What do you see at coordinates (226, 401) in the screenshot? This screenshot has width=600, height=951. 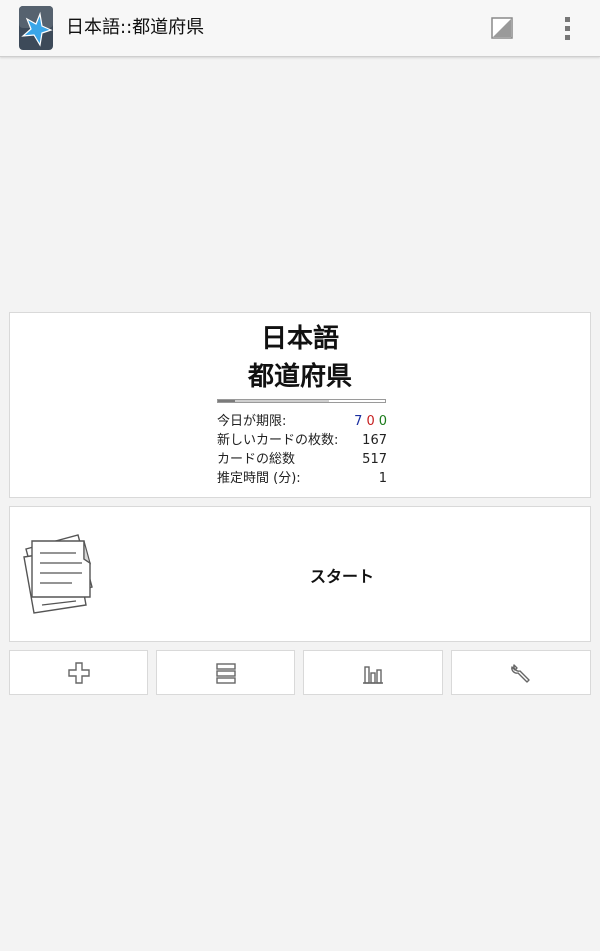 I see `progress-reviewed-fill` at bounding box center [226, 401].